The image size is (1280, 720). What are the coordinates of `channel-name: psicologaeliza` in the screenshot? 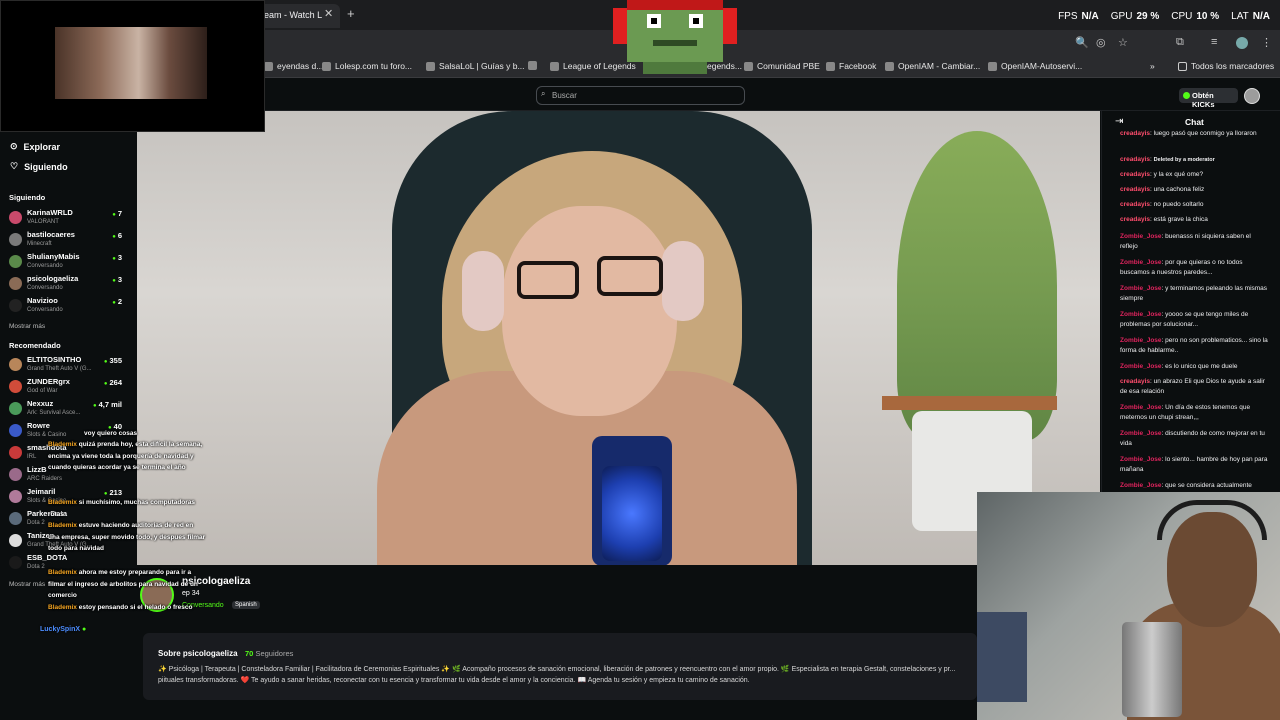 It's located at (53, 278).